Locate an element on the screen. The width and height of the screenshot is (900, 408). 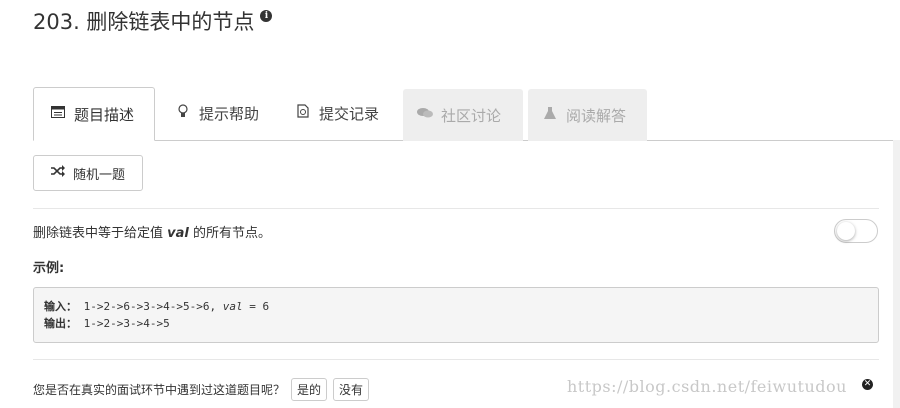
info-icon: i is located at coordinates (266, 16).